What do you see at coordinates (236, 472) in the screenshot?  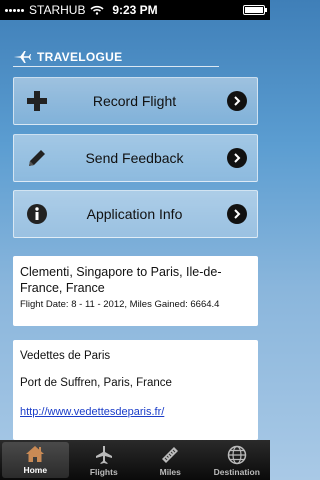 I see `tab-destination-label: Destination` at bounding box center [236, 472].